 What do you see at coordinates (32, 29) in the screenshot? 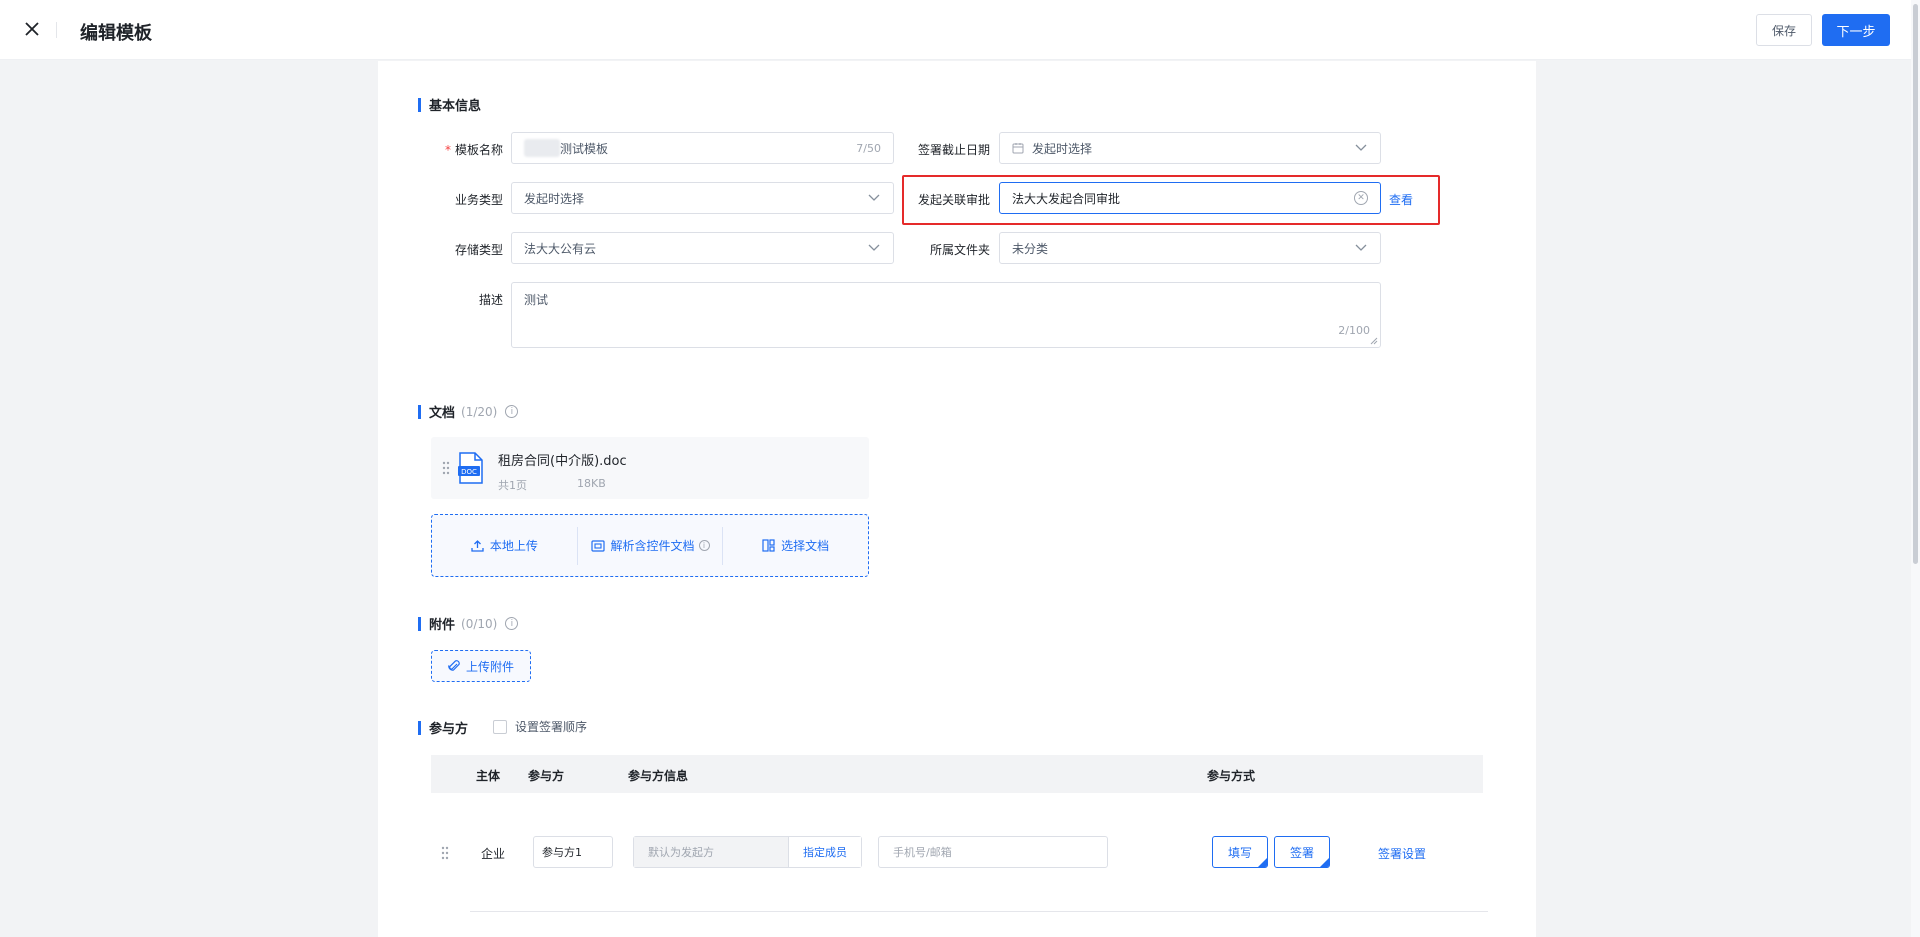
I see `close-icon` at bounding box center [32, 29].